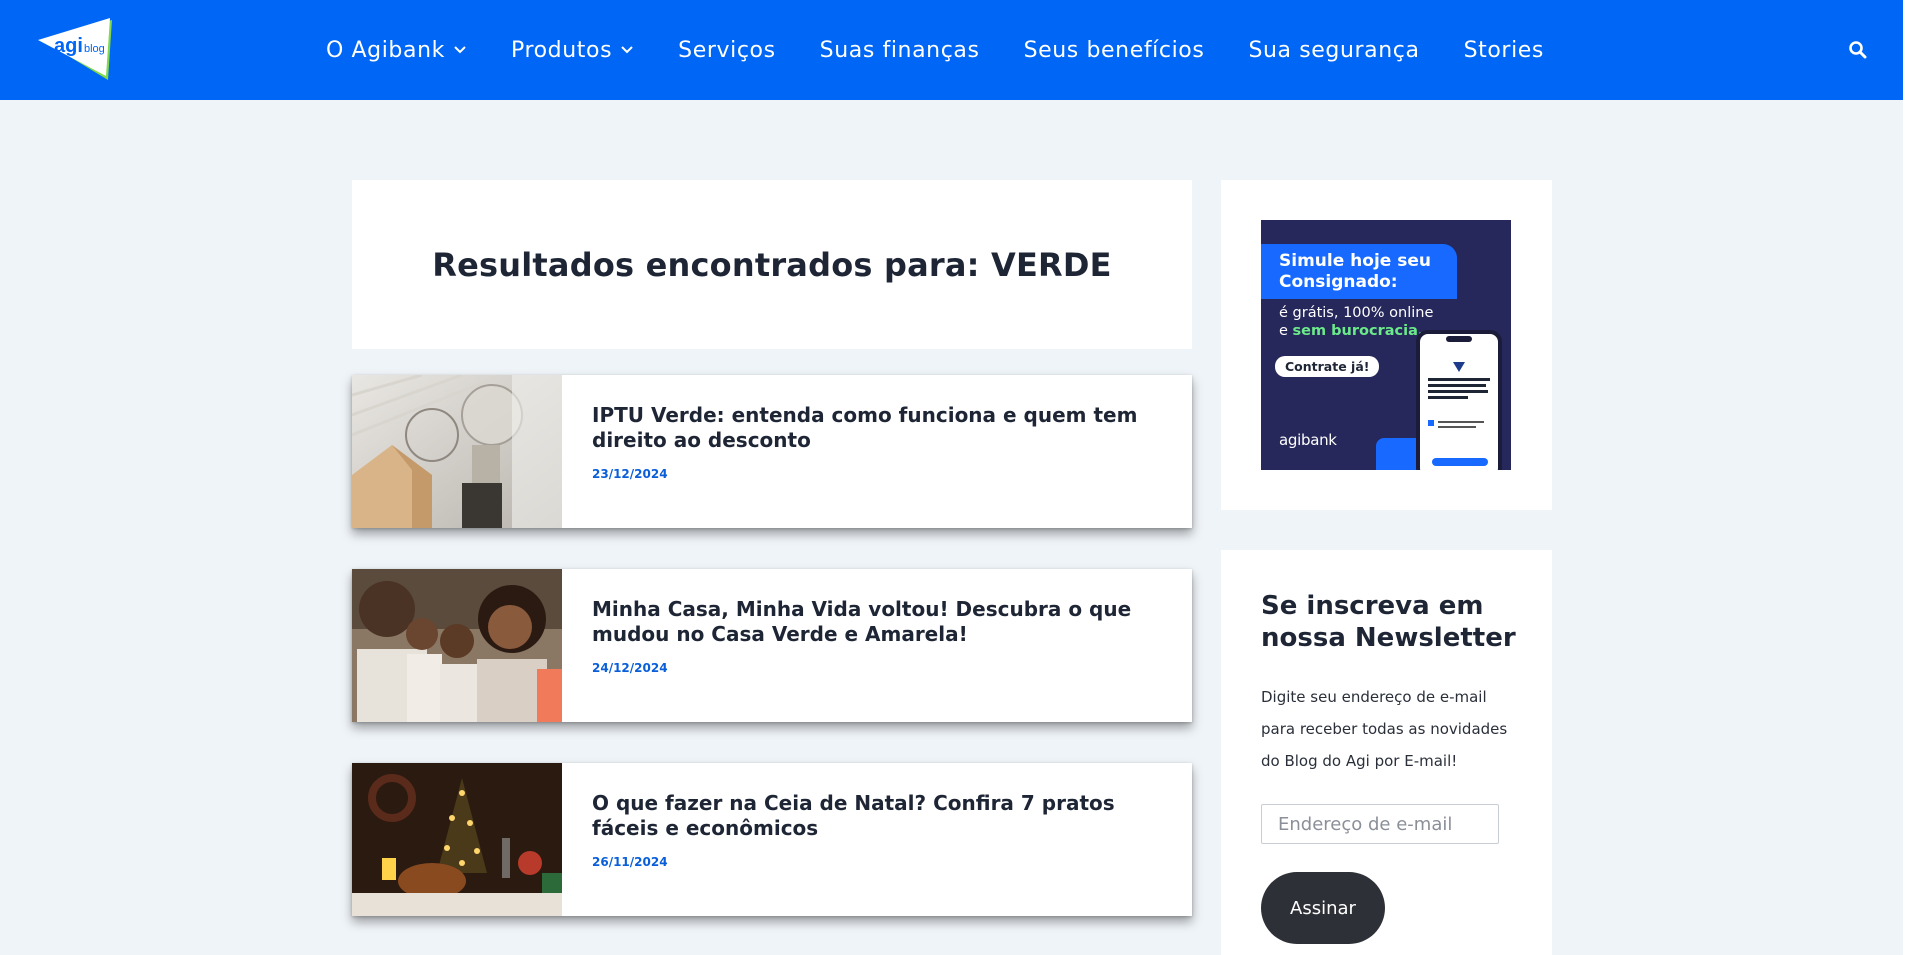 The height and width of the screenshot is (955, 1920). I want to click on nav-item-label: Serviços, so click(727, 50).